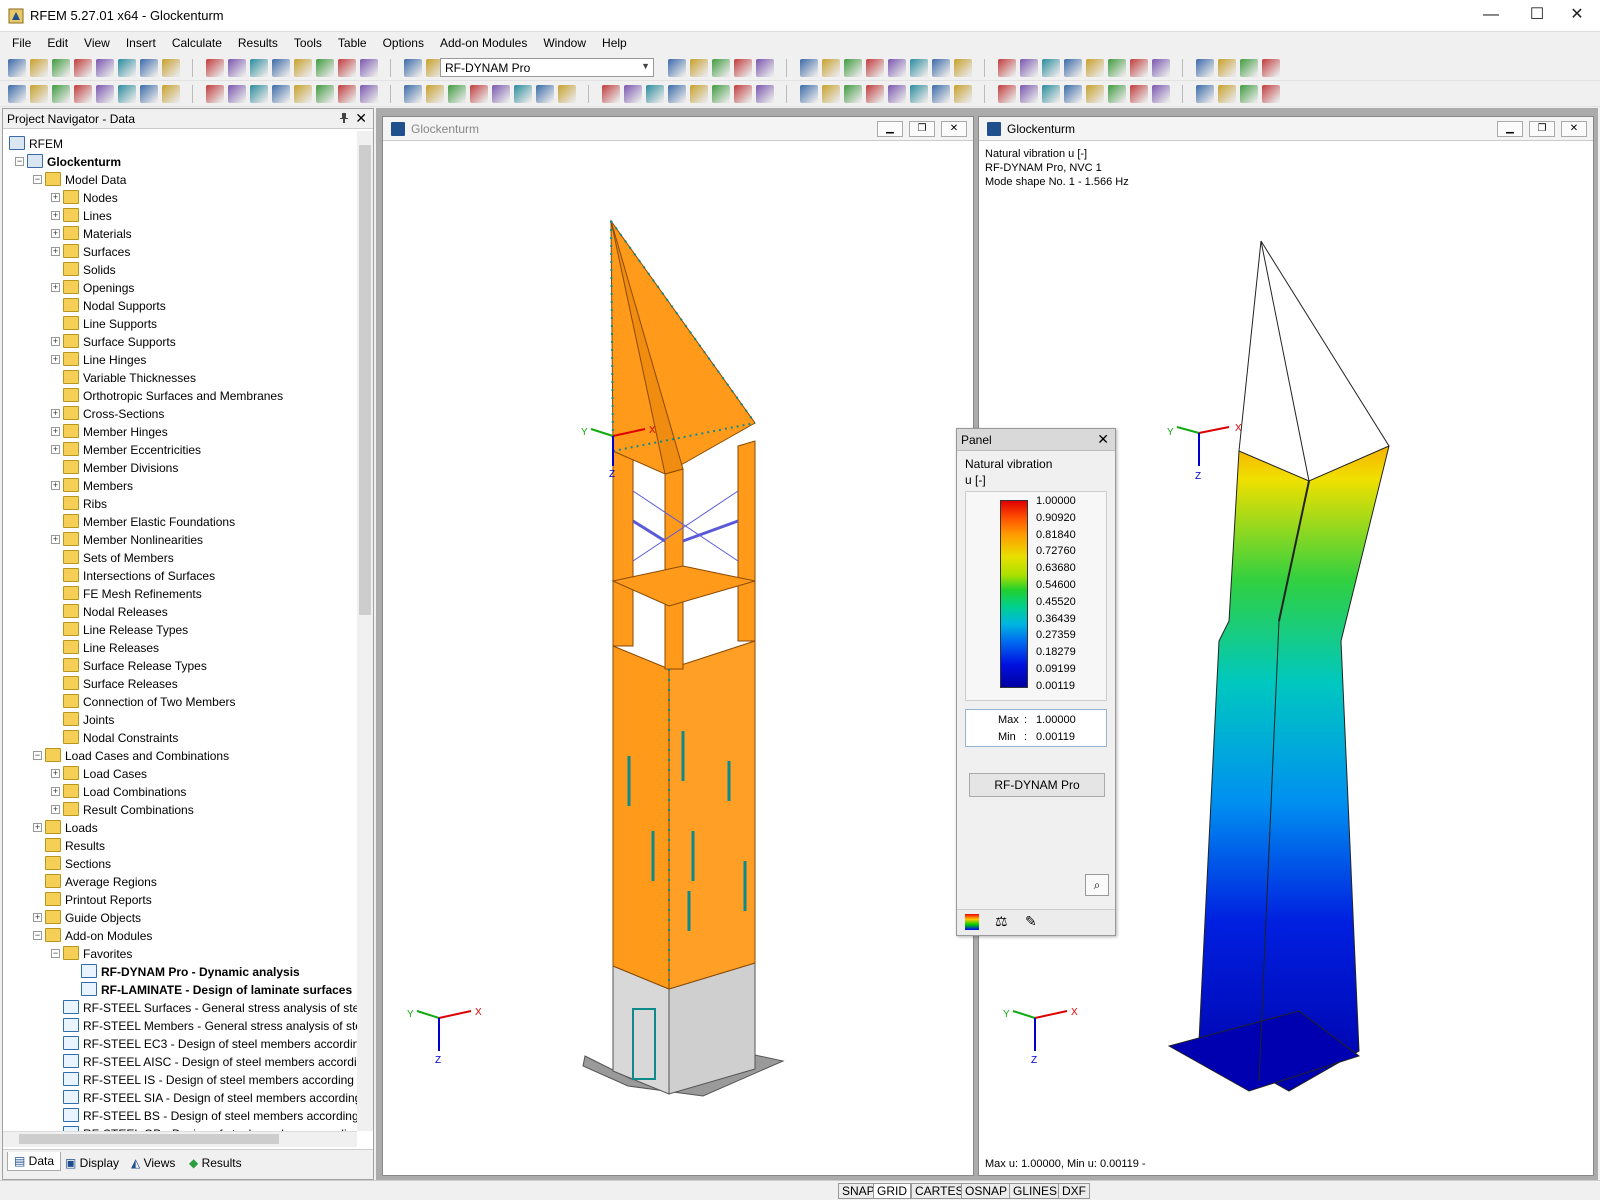  What do you see at coordinates (97, 954) in the screenshot?
I see `tree-item: Favorites` at bounding box center [97, 954].